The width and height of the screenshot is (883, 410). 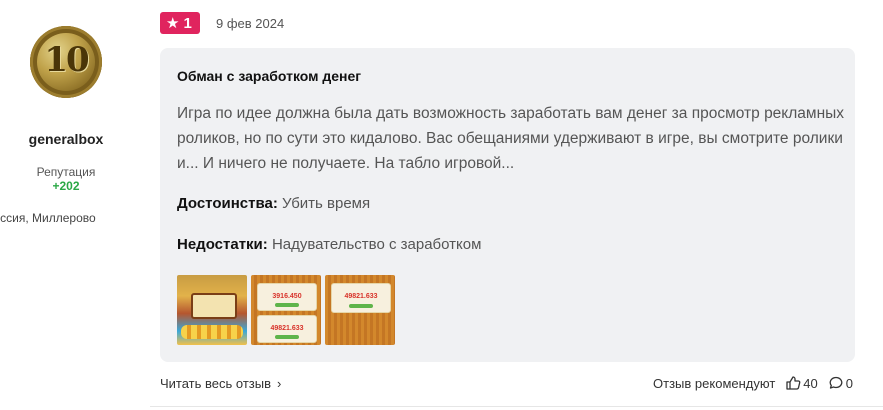 What do you see at coordinates (269, 76) in the screenshot?
I see `review-title: Обман с заработком денег` at bounding box center [269, 76].